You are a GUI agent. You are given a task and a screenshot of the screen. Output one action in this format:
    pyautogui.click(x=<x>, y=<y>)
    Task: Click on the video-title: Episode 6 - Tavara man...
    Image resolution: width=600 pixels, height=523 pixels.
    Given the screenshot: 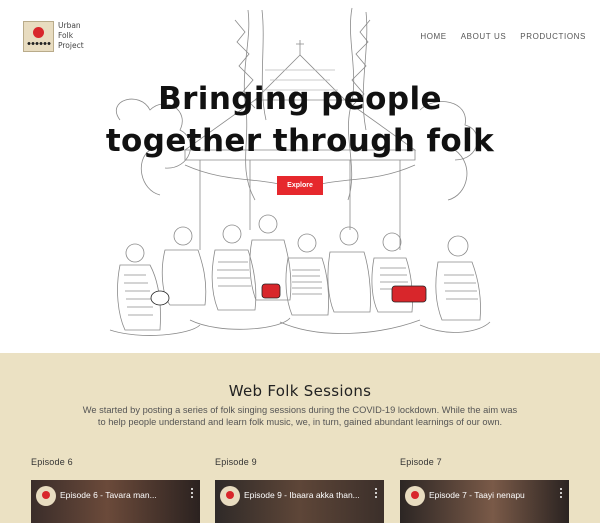 What is the action you would take?
    pyautogui.click(x=108, y=495)
    